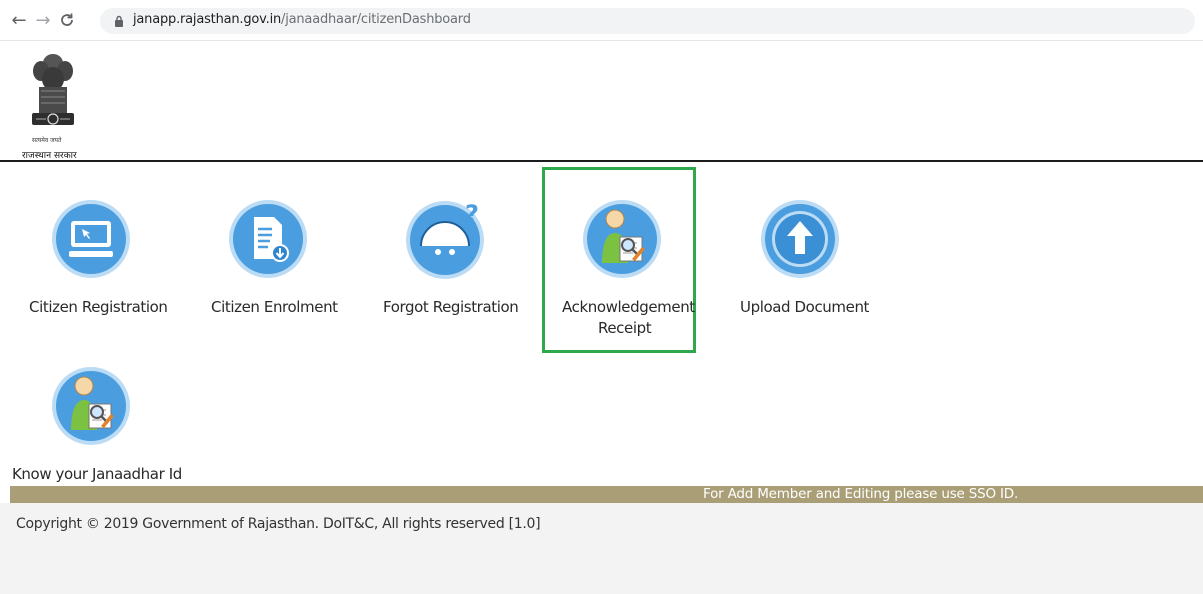  Describe the element at coordinates (47, 140) in the screenshot. I see `emblem-motto: सत्यमेव जयते` at that location.